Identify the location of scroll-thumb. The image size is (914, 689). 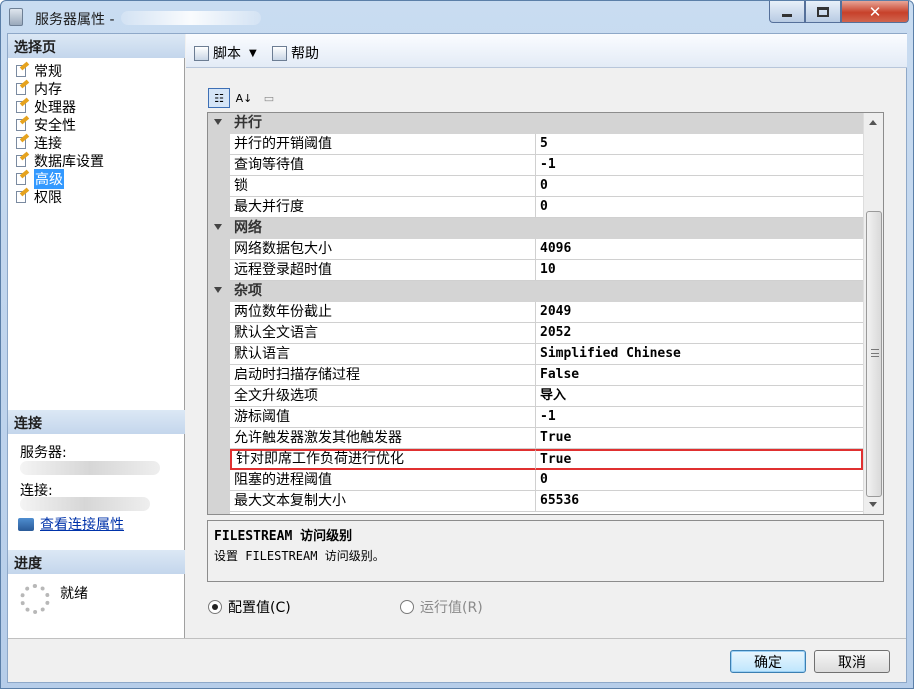
(874, 354).